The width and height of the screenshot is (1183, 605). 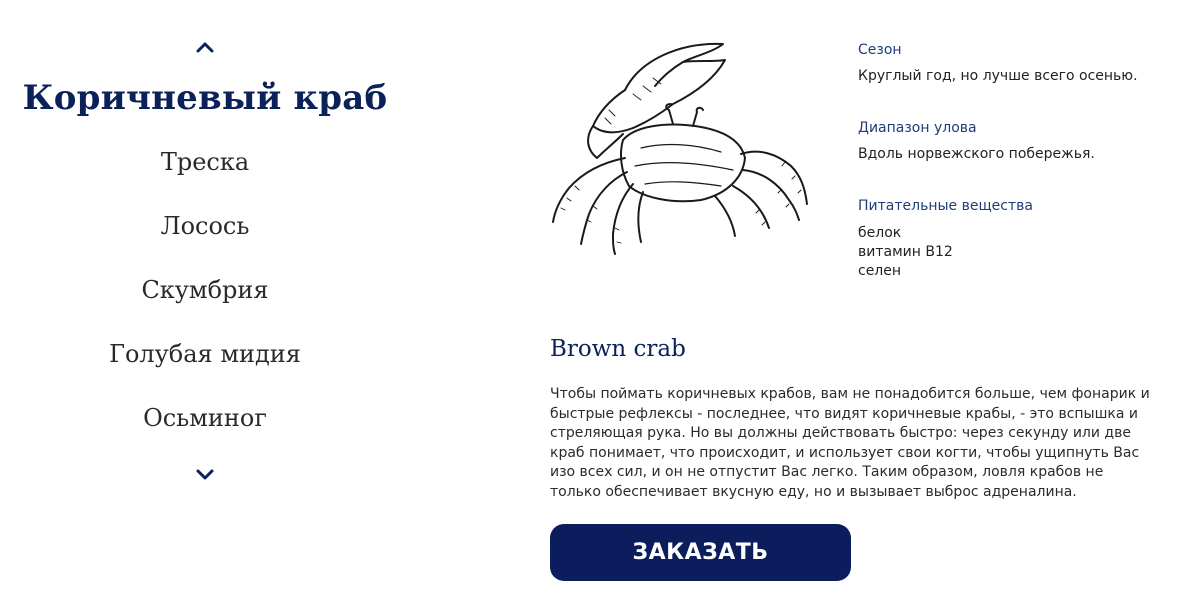 I want to click on product-title: Brown crab, so click(x=618, y=349).